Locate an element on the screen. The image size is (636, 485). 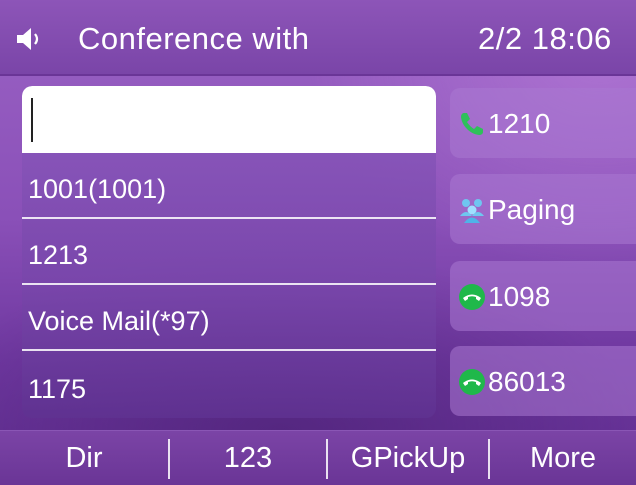
list-item: Voice Mail(*97) is located at coordinates (229, 318).